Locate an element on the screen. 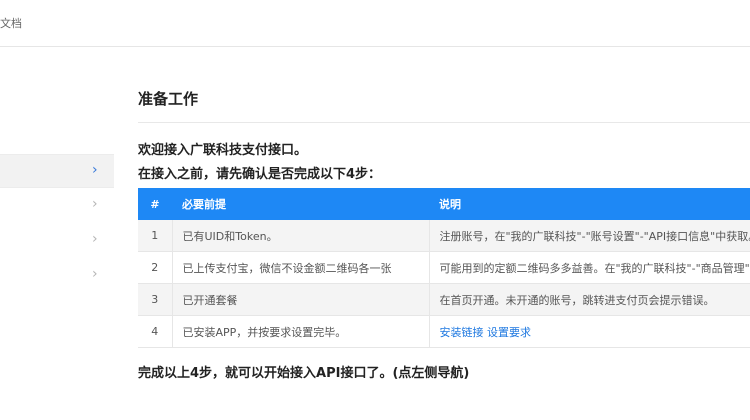 This screenshot has width=750, height=420. row-requirement: 已上传支付宝，微信不设金额二维码各一张 is located at coordinates (300, 267).